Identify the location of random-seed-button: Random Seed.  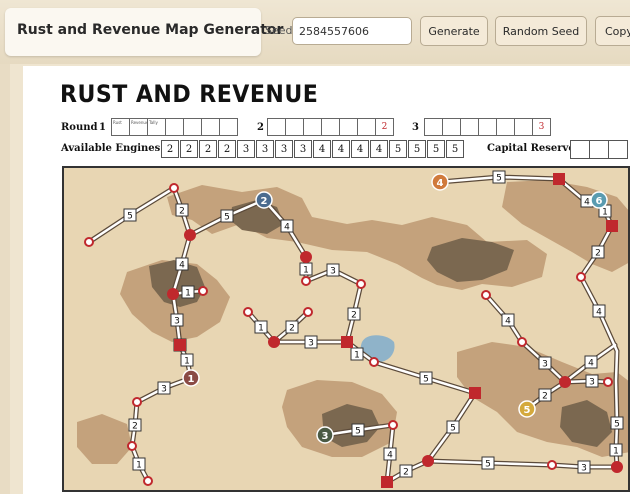
(541, 31).